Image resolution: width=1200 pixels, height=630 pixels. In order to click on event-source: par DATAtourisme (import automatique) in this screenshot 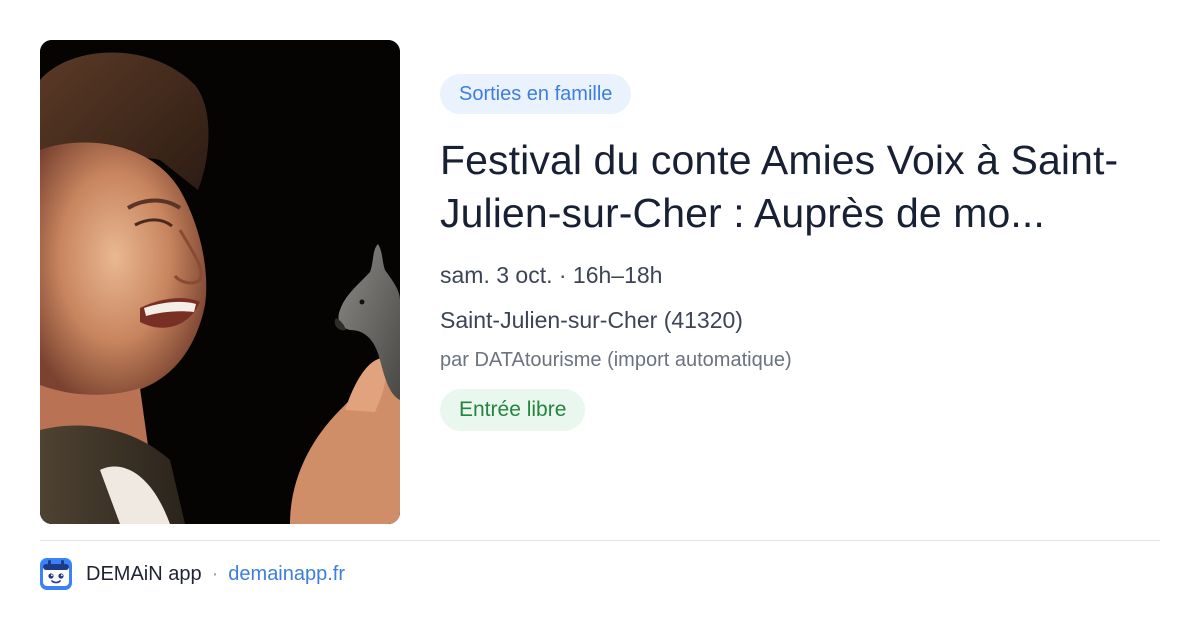, I will do `click(616, 360)`.